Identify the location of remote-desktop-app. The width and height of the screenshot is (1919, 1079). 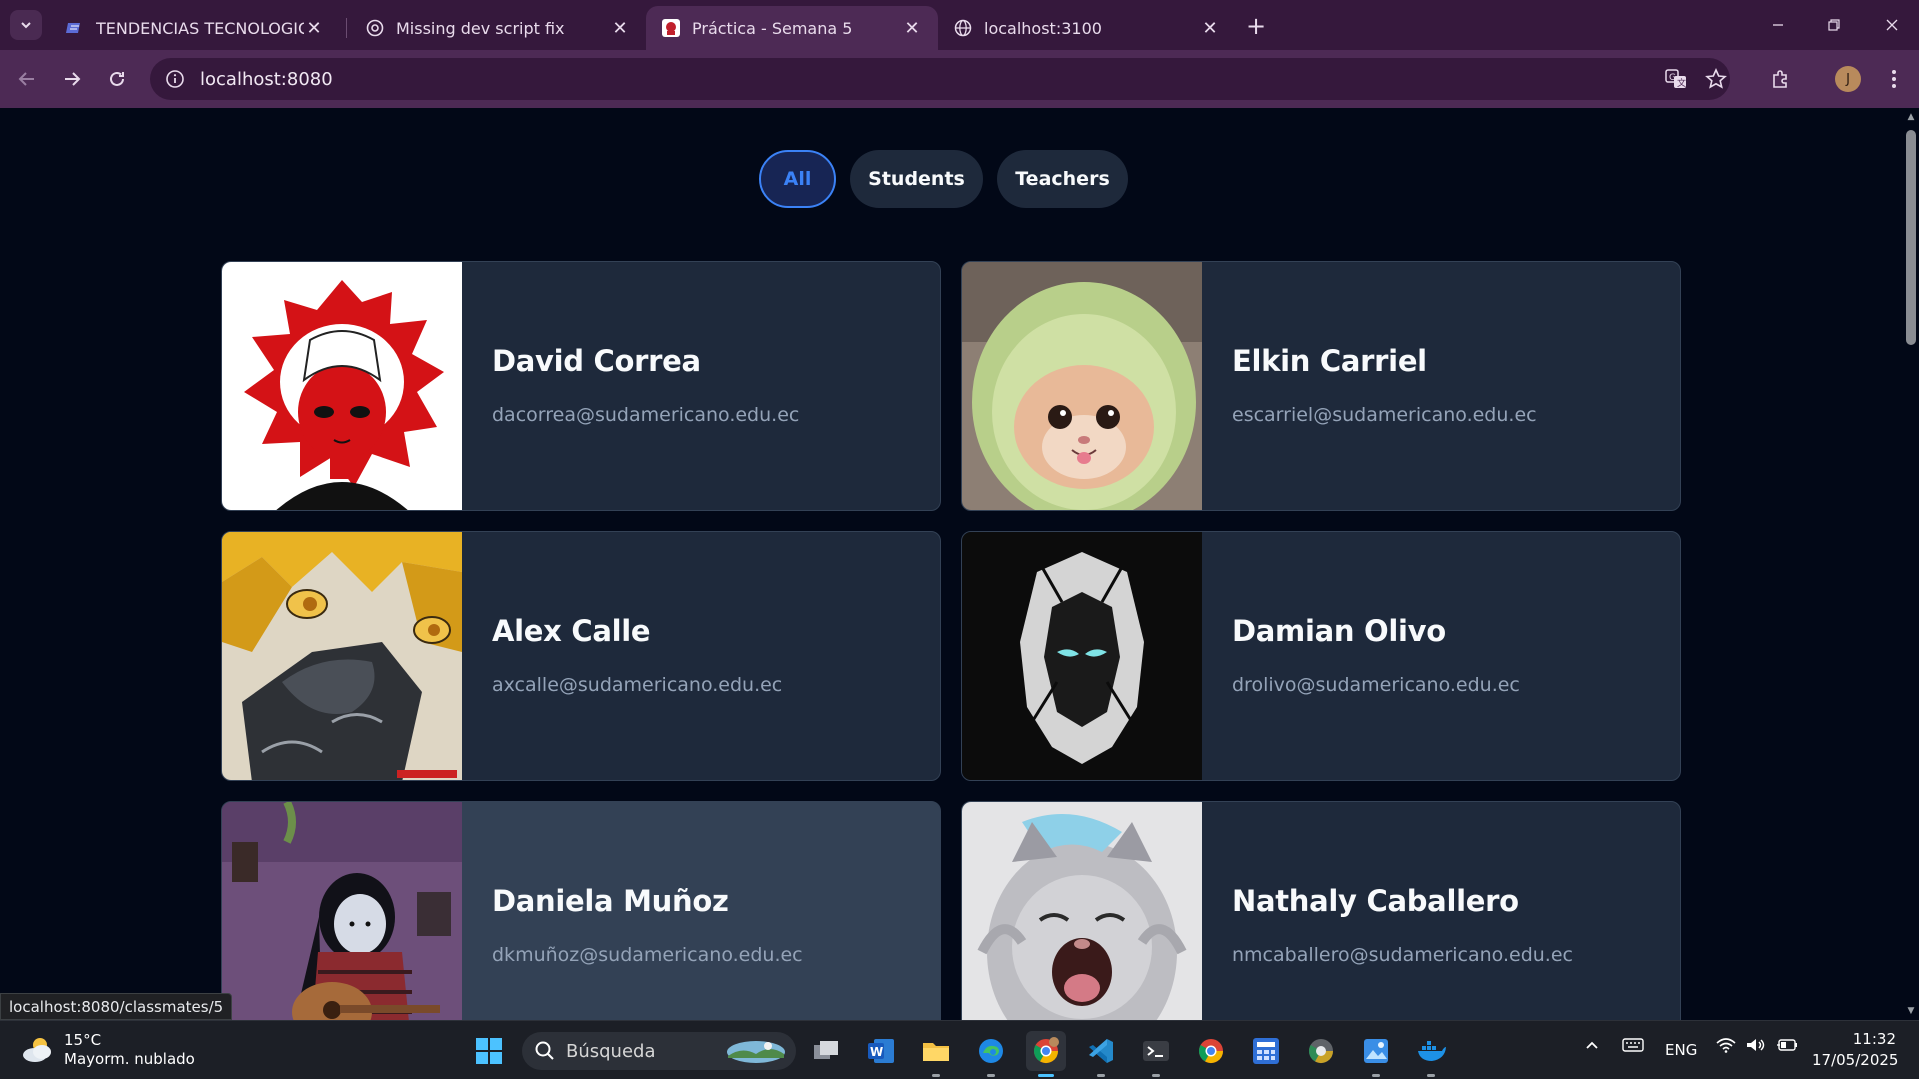
(1266, 1051).